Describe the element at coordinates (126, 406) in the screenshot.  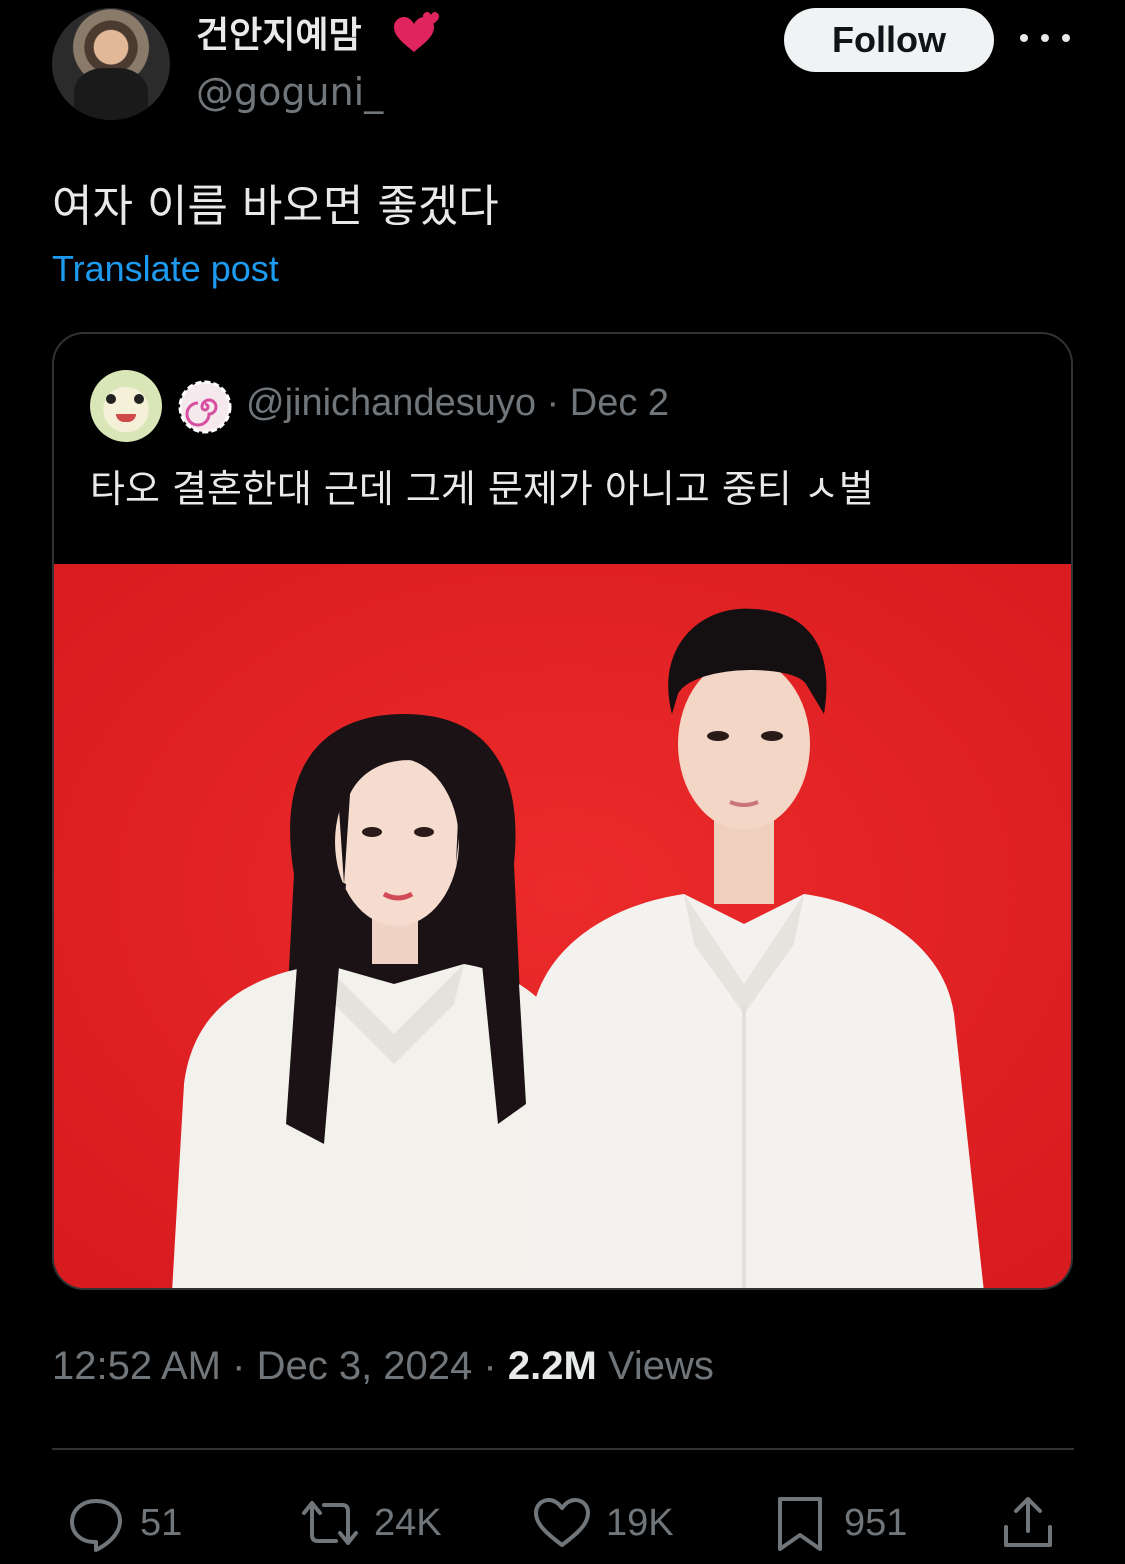
I see `quoted-author-avatar` at that location.